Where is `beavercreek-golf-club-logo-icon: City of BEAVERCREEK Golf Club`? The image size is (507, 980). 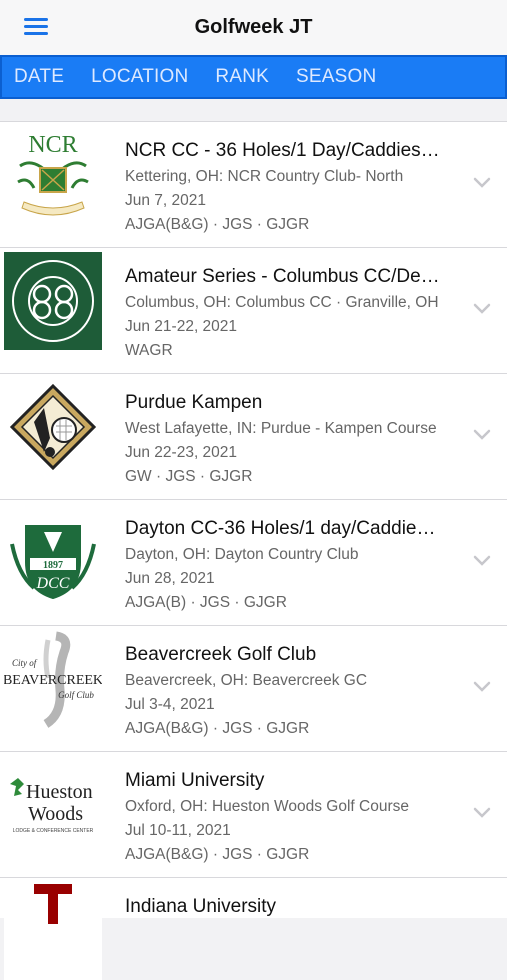 beavercreek-golf-club-logo-icon: City of BEAVERCREEK Golf Club is located at coordinates (53, 679).